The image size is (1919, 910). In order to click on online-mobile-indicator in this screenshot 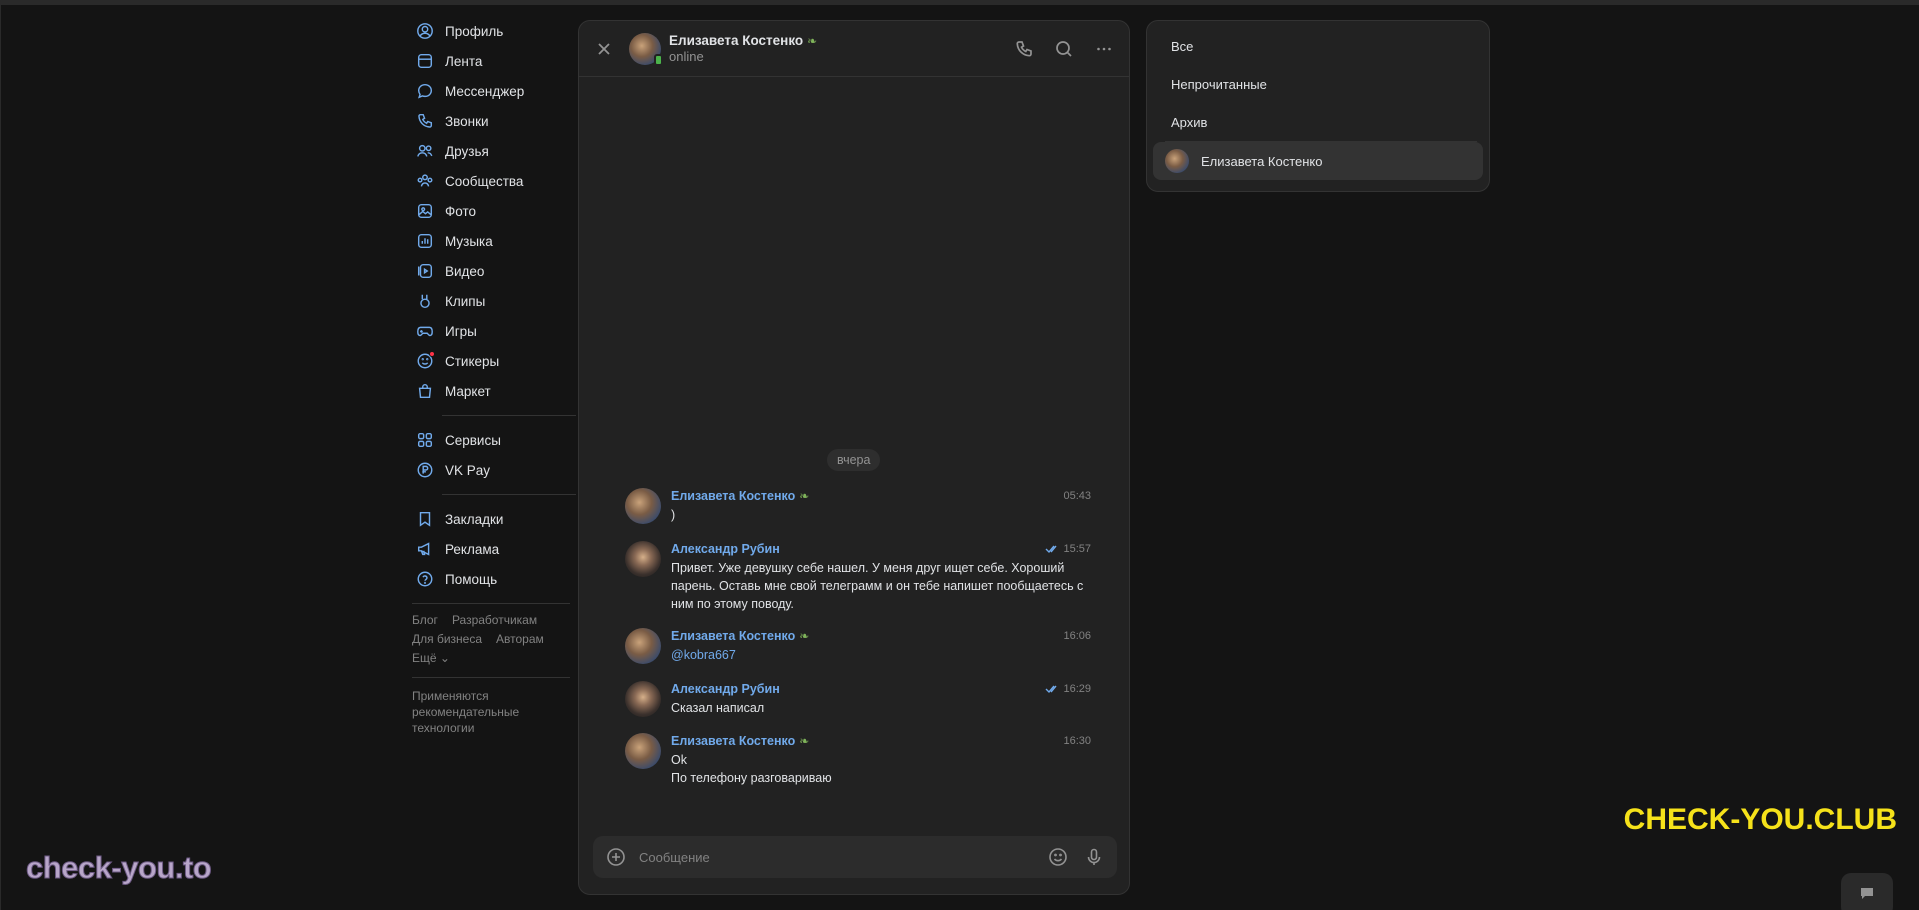, I will do `click(658, 59)`.